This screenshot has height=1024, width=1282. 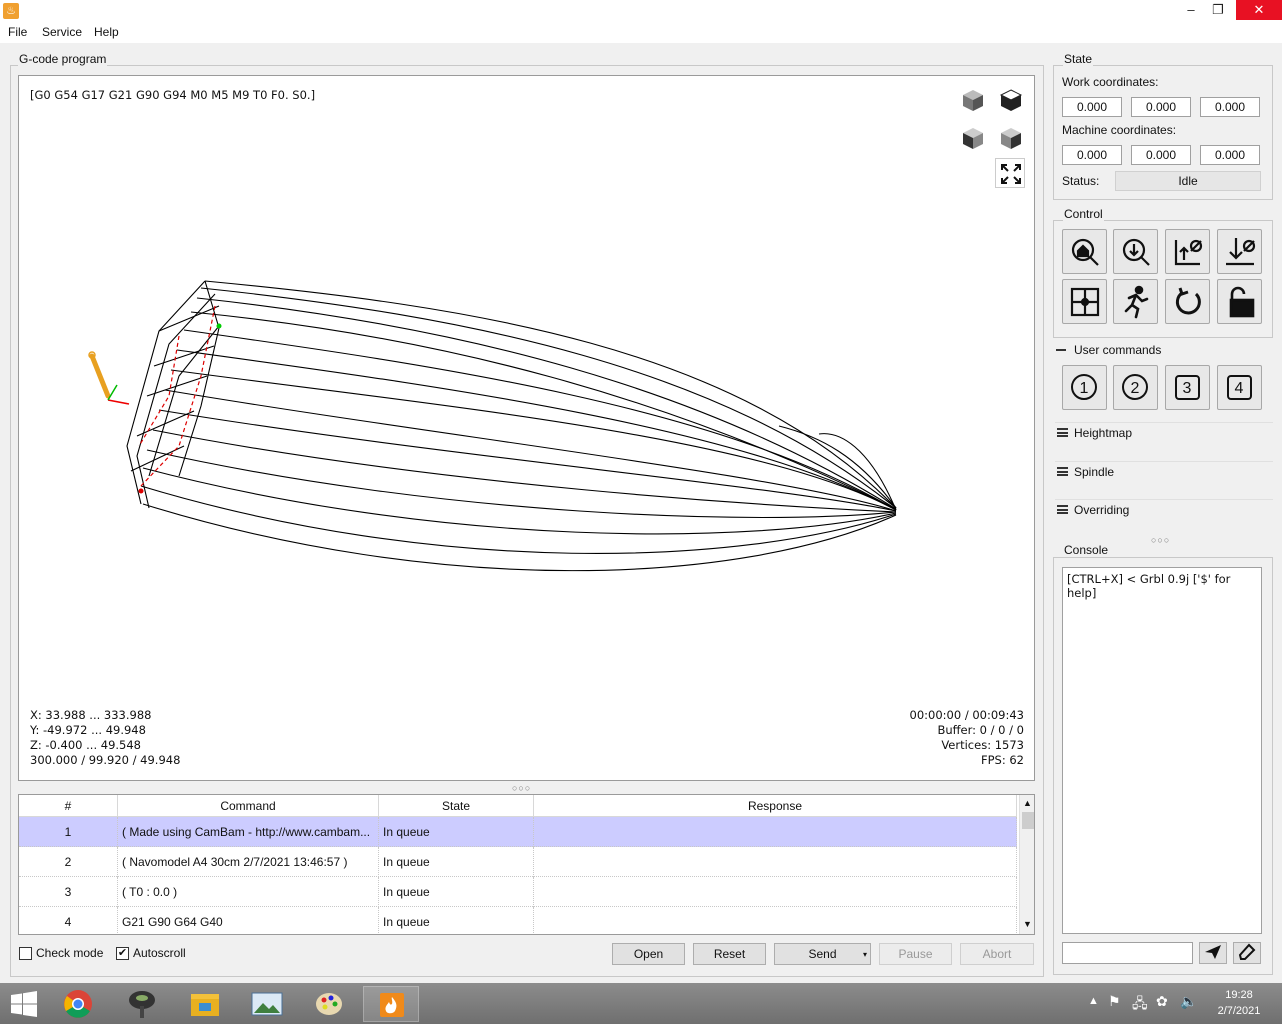 What do you see at coordinates (68, 832) in the screenshot?
I see `row-num: 1` at bounding box center [68, 832].